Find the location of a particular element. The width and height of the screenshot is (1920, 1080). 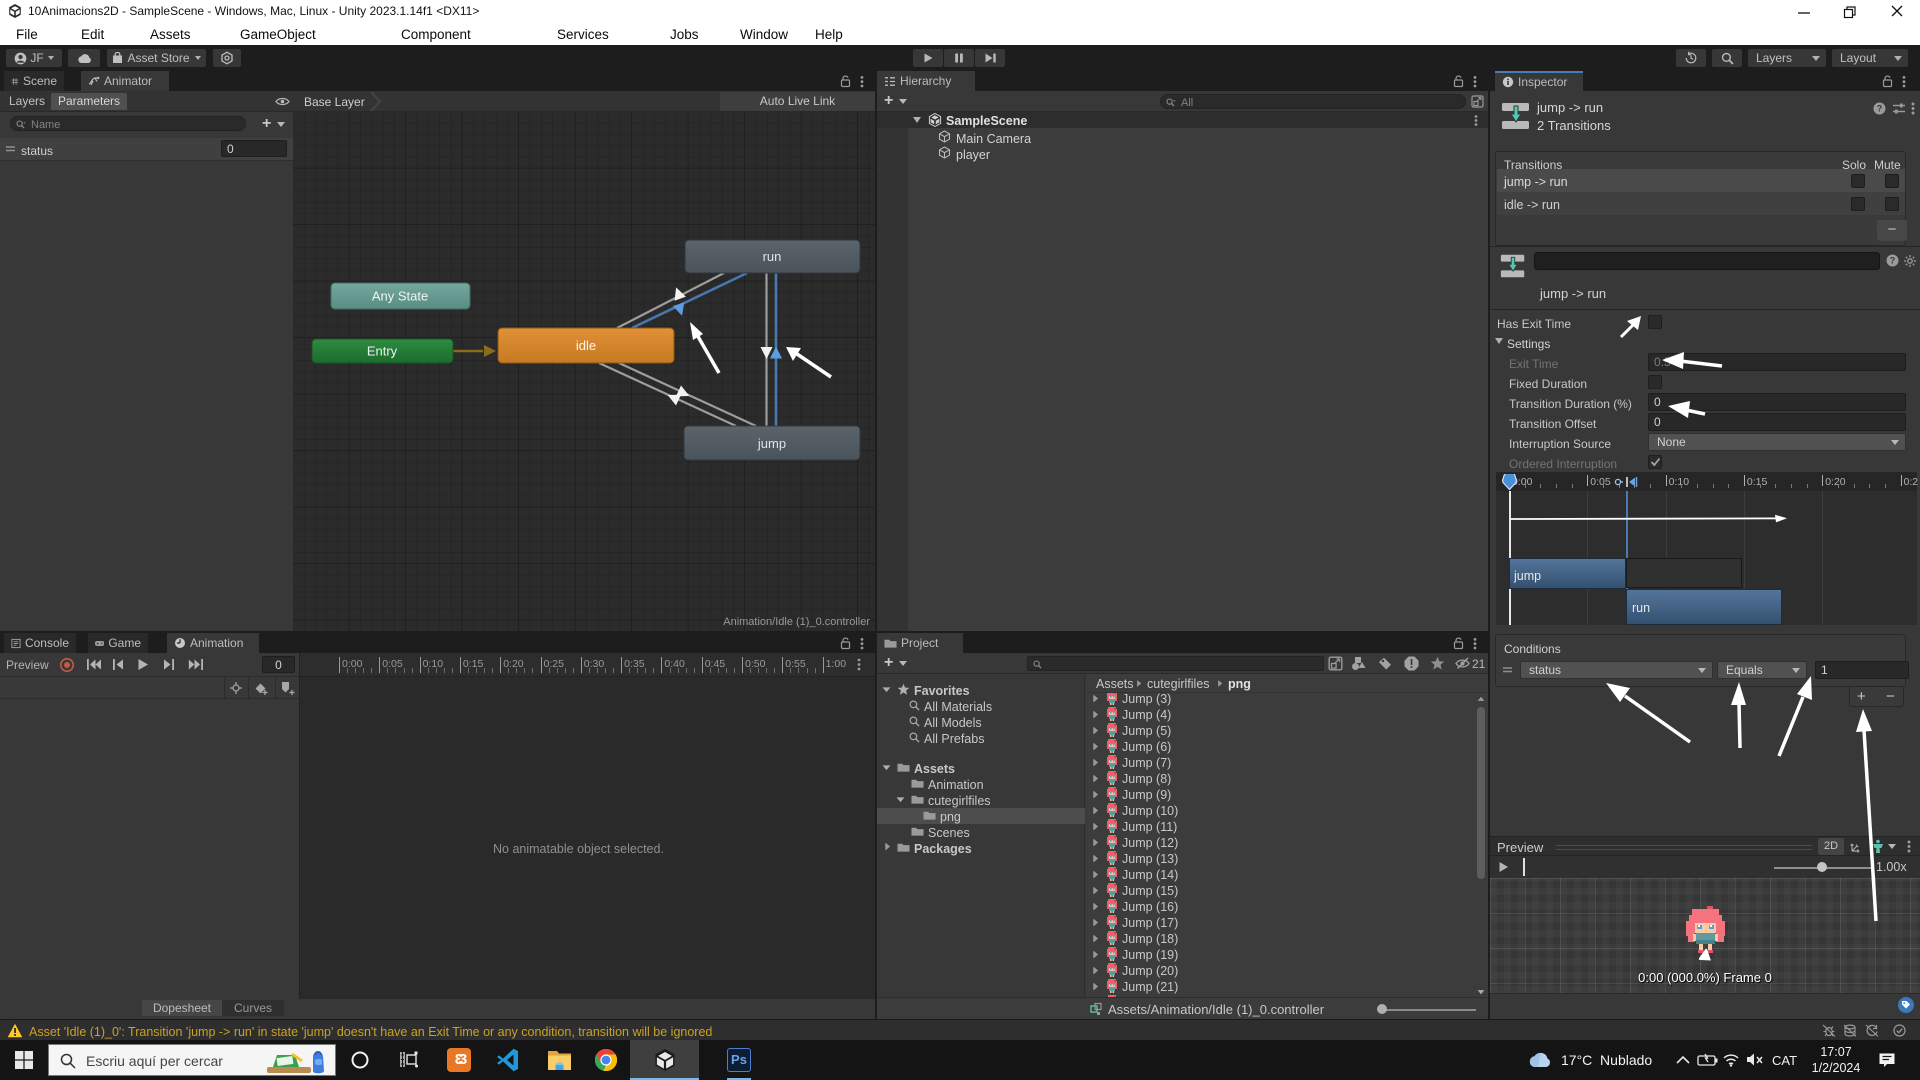

svg-text: Entry is located at coordinates (382, 351).